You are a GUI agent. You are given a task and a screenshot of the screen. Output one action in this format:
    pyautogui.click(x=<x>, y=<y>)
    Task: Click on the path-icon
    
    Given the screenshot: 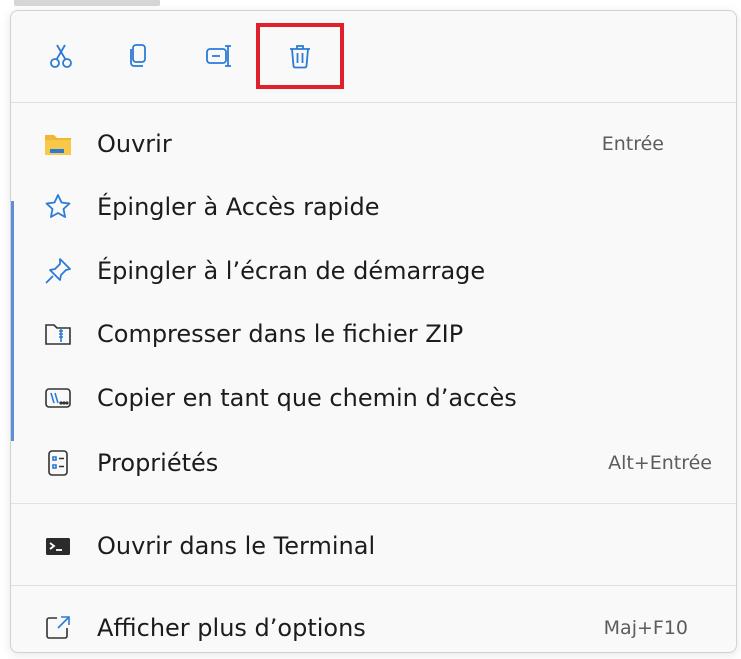 What is the action you would take?
    pyautogui.click(x=58, y=398)
    